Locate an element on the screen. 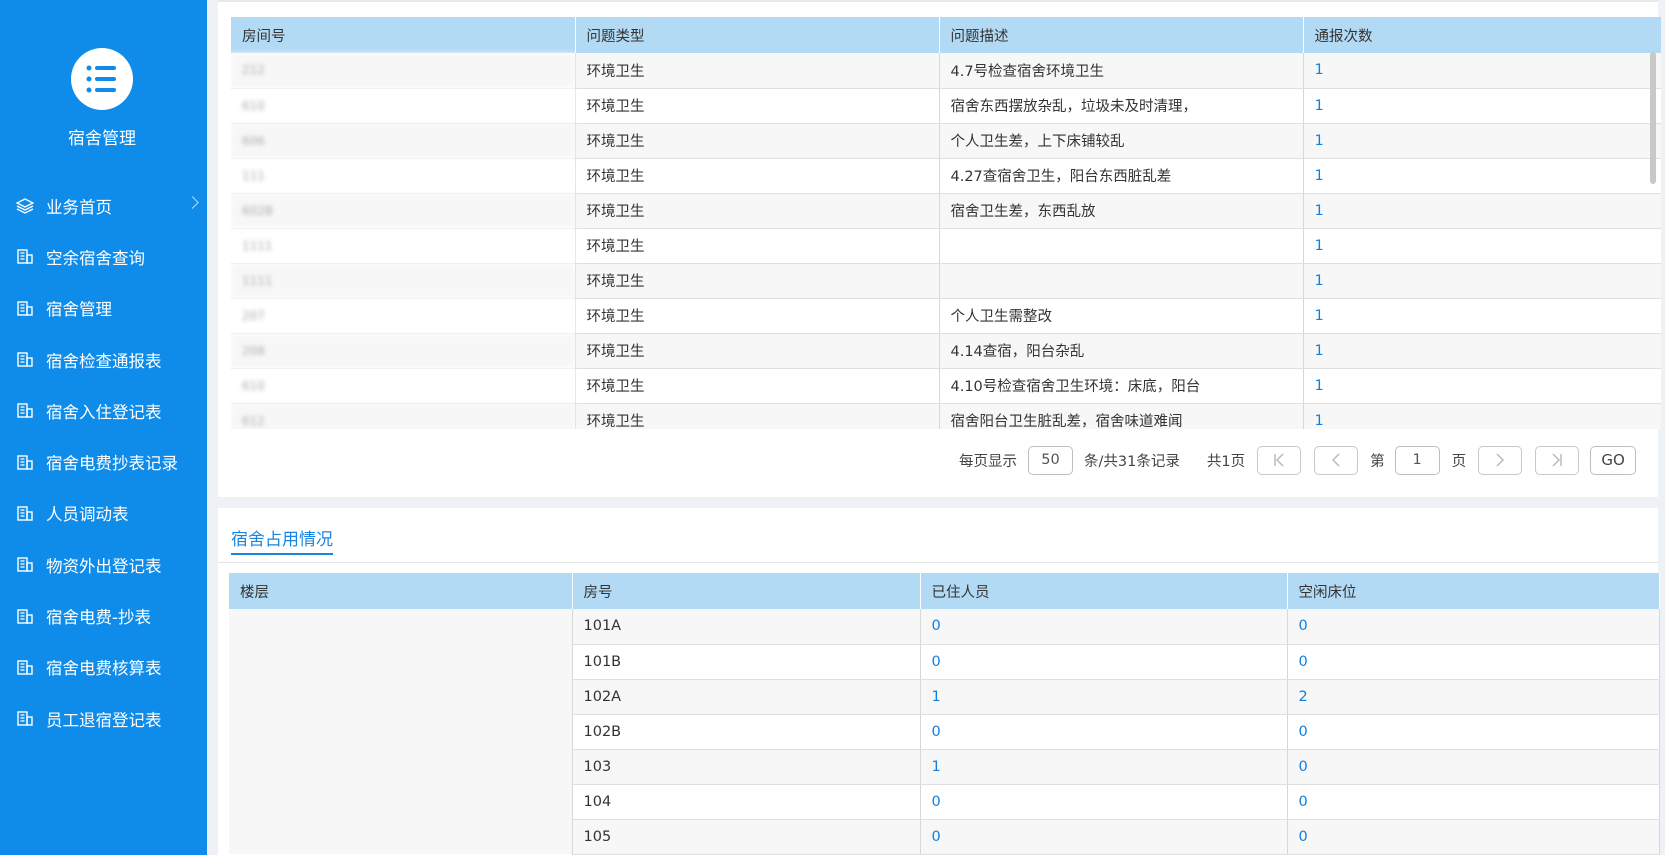 The height and width of the screenshot is (855, 1665). table-row: 610 环境卫生 宿舍东西摆放杂乱，垃圾未及时清理， 1 is located at coordinates (946, 106).